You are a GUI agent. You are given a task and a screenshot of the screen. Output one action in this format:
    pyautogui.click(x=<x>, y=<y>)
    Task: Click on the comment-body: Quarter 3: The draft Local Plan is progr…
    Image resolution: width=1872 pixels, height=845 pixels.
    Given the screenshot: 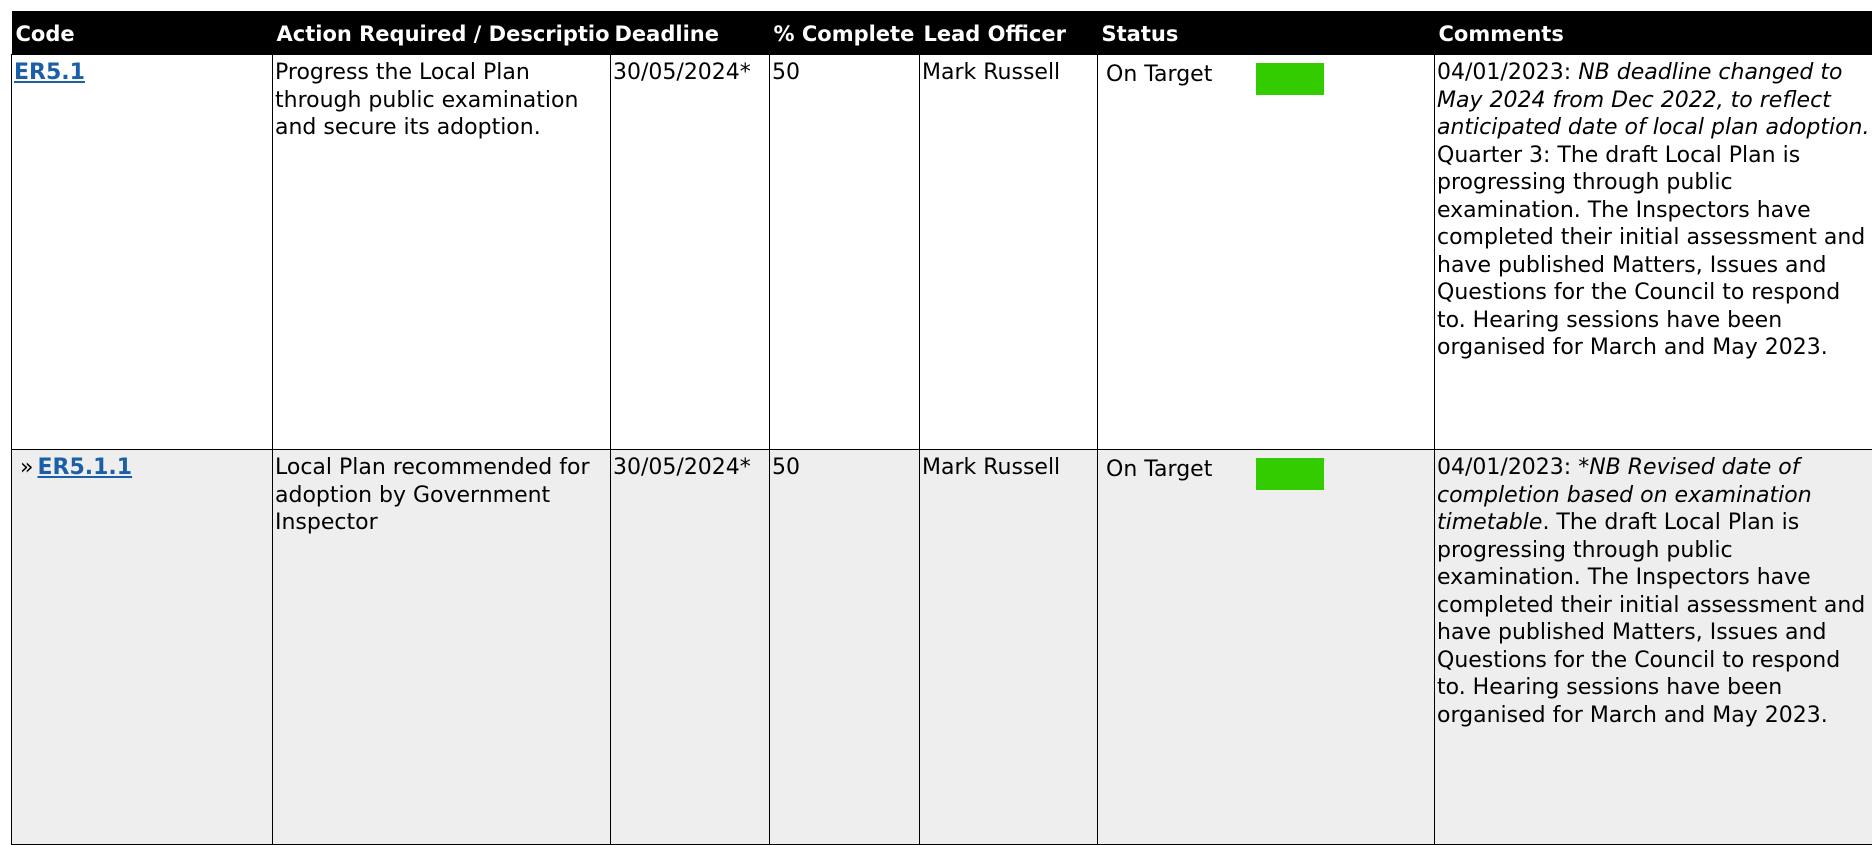 What is the action you would take?
    pyautogui.click(x=1651, y=252)
    